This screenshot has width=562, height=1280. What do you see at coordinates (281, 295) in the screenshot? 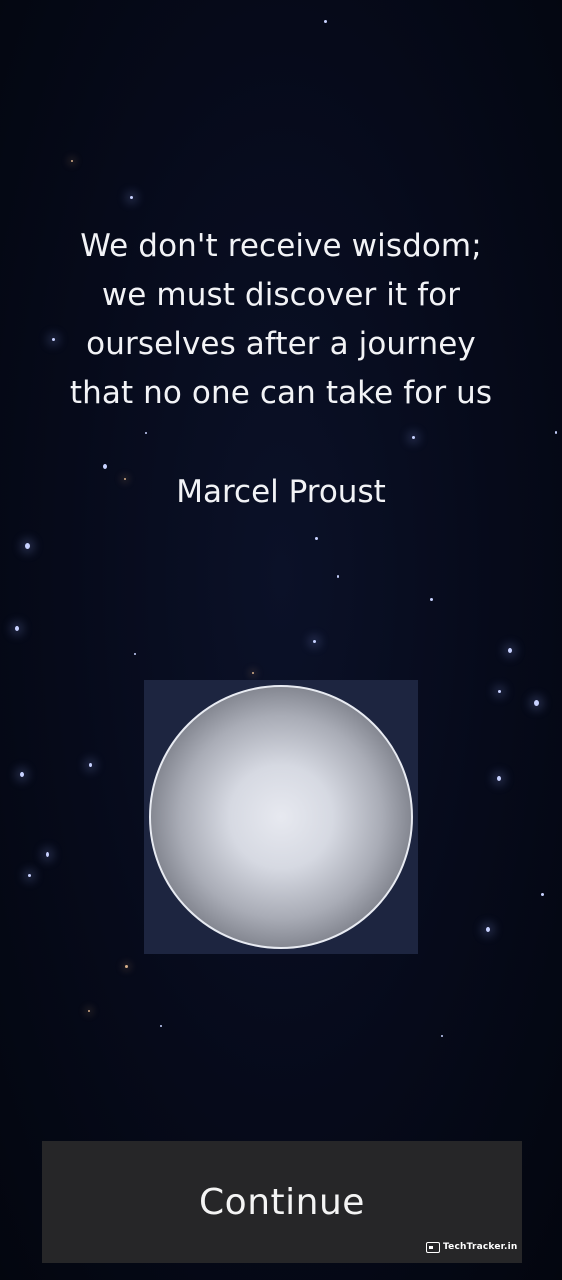
I see `quote-line: we must discover it for` at bounding box center [281, 295].